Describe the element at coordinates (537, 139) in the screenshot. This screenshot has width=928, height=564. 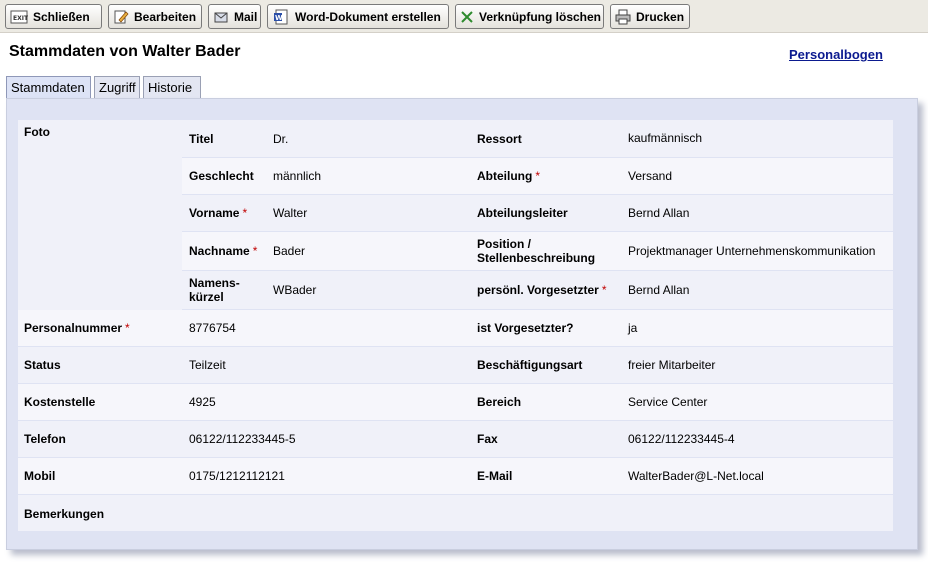
I see `form-row-titel: Titel Dr. Ressort kaufmännisch` at that location.